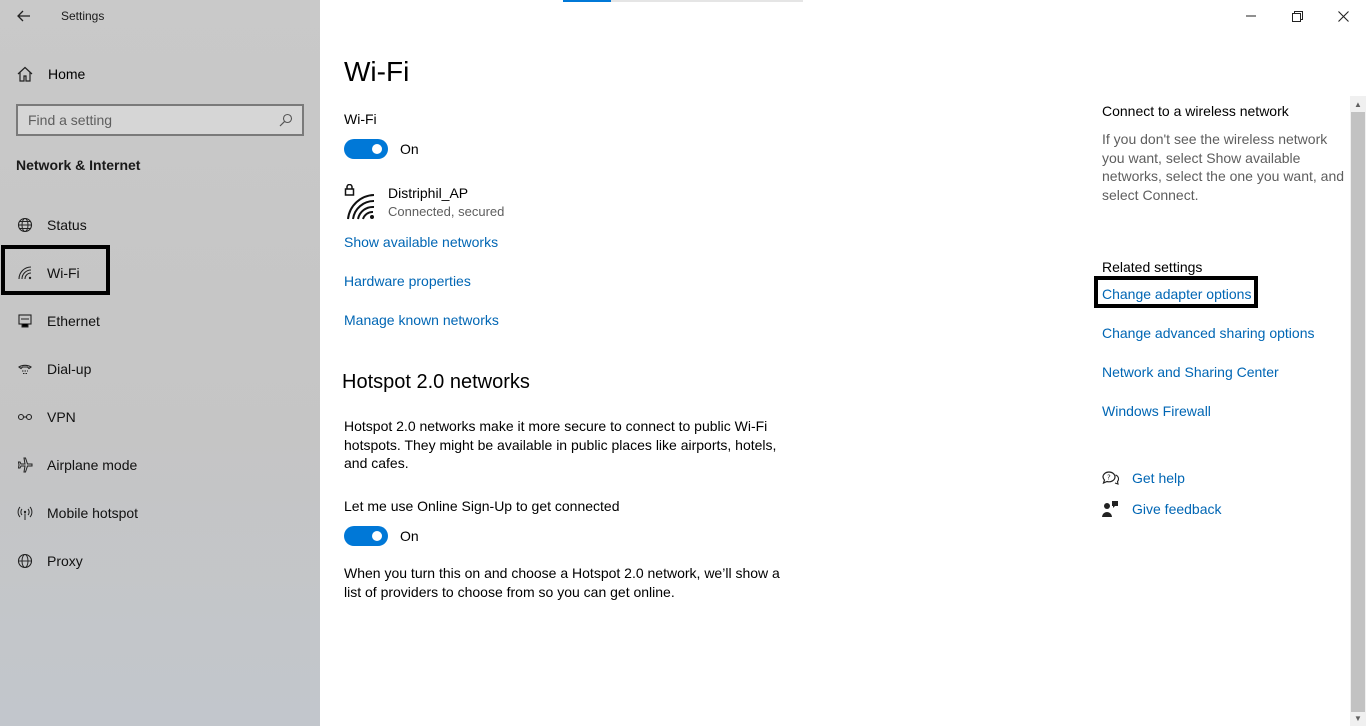 Image resolution: width=1366 pixels, height=726 pixels. What do you see at coordinates (424, 202) in the screenshot?
I see `connected-network: Distriphil_AP Connected, secured` at bounding box center [424, 202].